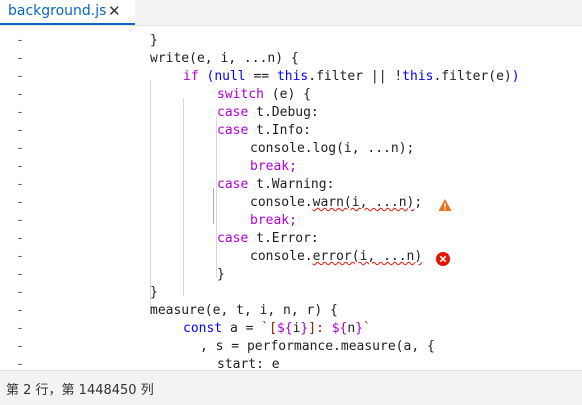 This screenshot has width=582, height=405. I want to click on code-line: - const a = `[${i}]: ${n}`, so click(291, 329).